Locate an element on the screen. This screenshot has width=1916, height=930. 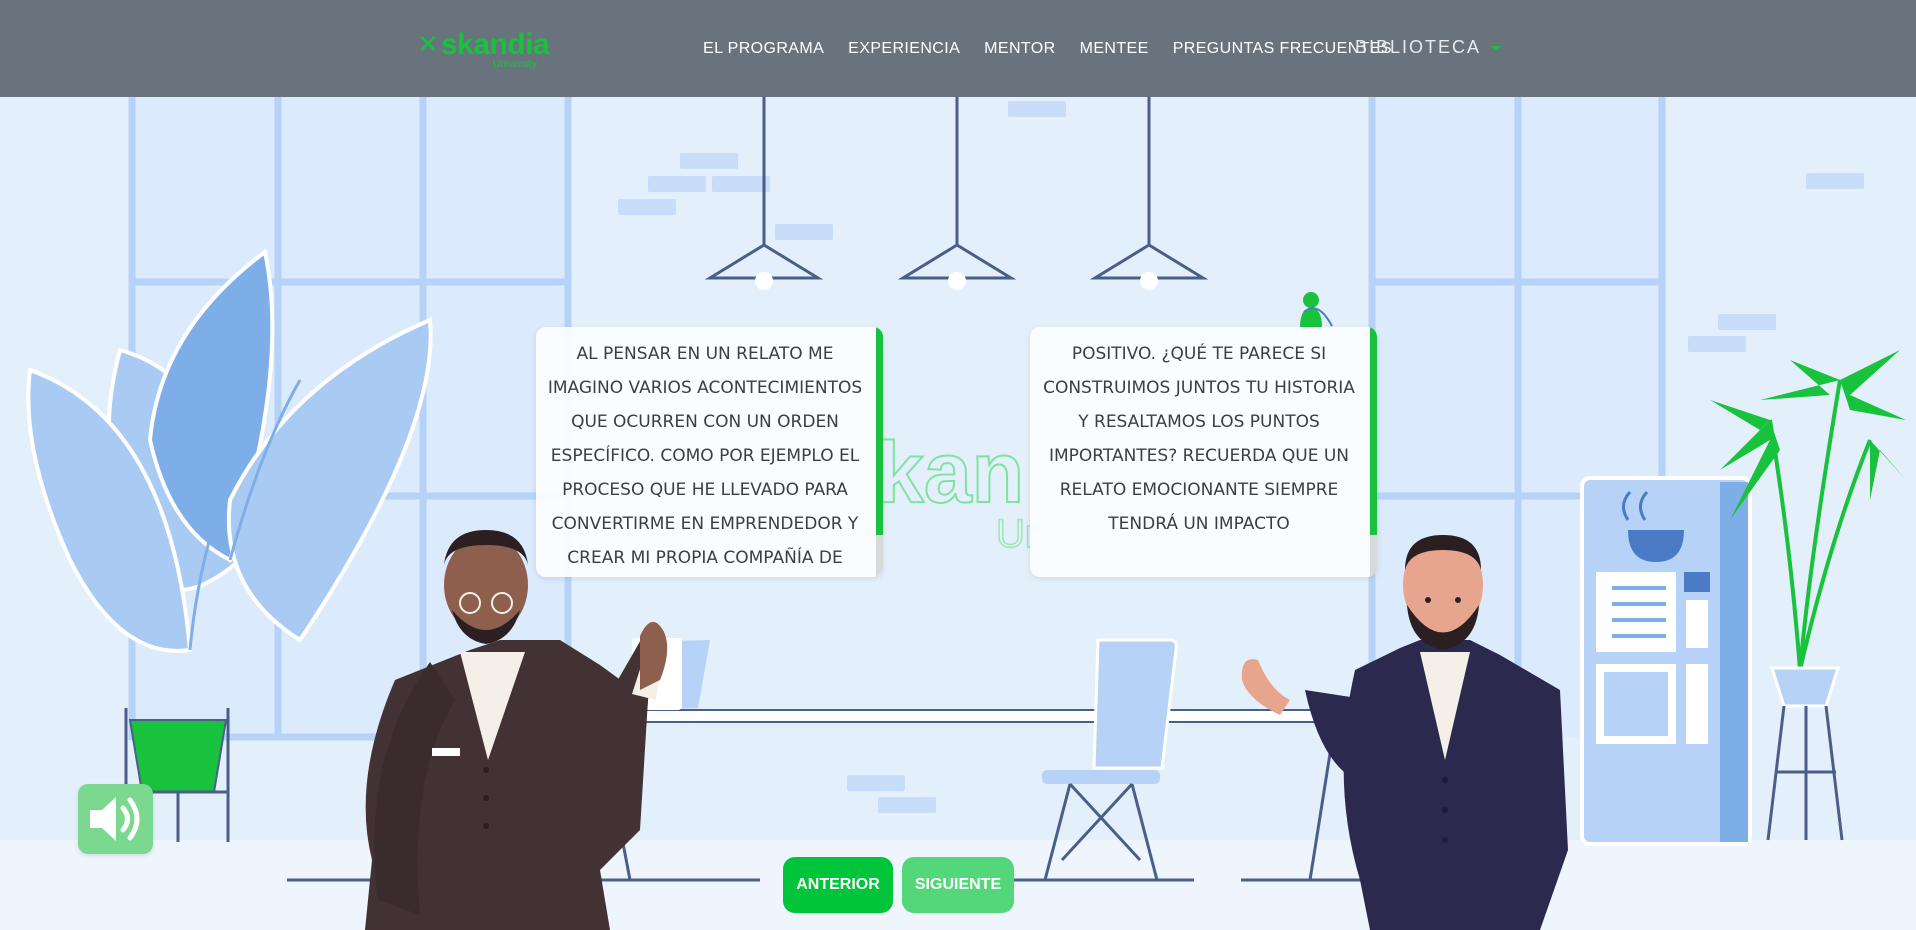
nav-mentee: MENTEE is located at coordinates (1114, 49).